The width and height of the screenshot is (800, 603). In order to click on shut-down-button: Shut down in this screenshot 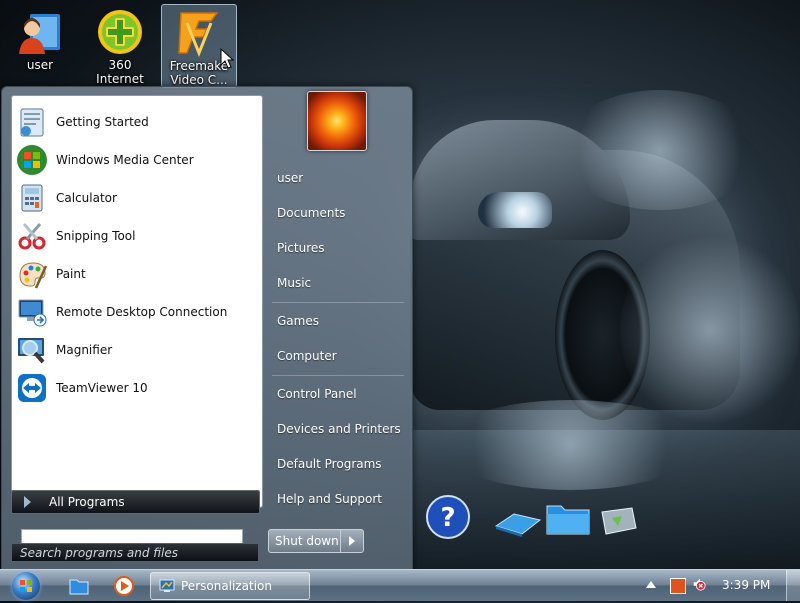, I will do `click(316, 541)`.